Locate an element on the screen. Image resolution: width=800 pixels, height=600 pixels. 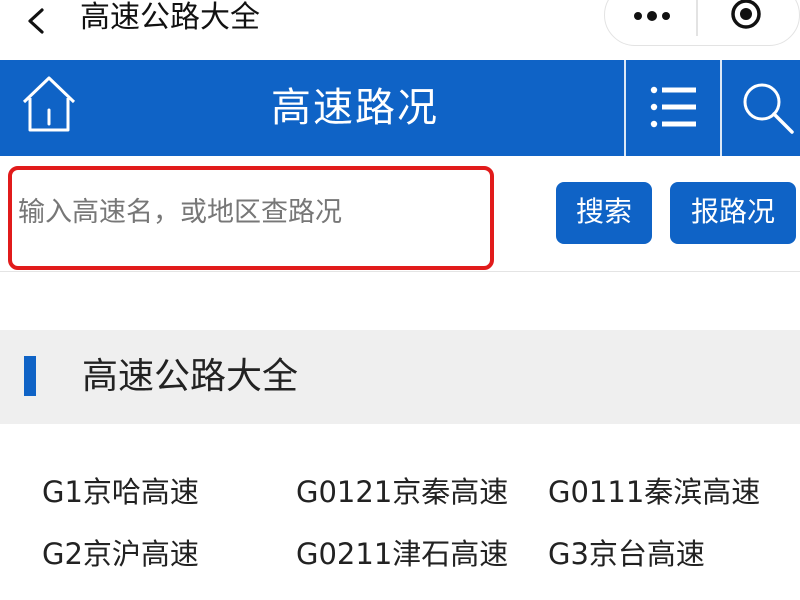
search-button: 搜索 is located at coordinates (604, 213).